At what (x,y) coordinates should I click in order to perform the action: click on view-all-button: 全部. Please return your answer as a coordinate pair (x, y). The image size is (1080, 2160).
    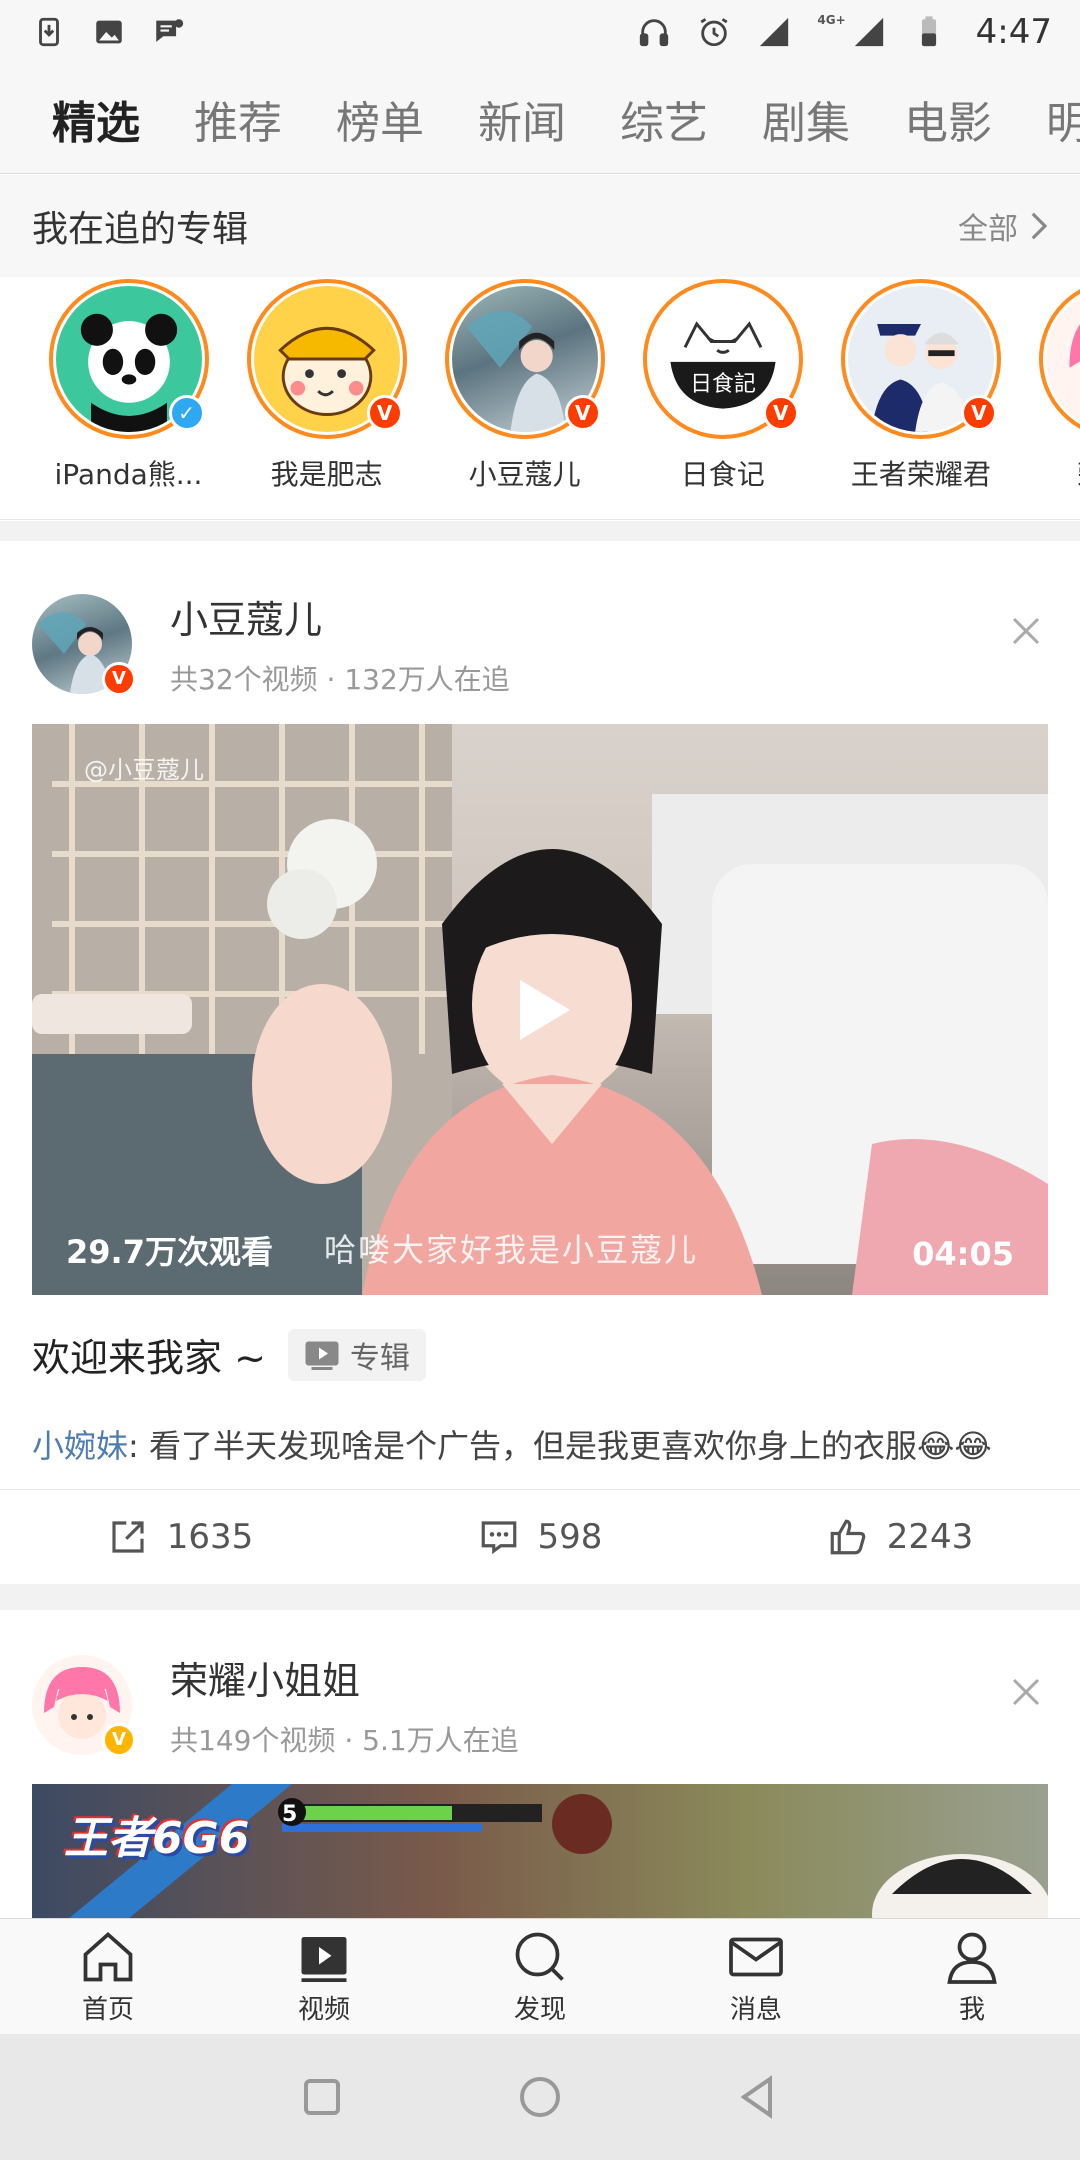
    Looking at the image, I should click on (1003, 226).